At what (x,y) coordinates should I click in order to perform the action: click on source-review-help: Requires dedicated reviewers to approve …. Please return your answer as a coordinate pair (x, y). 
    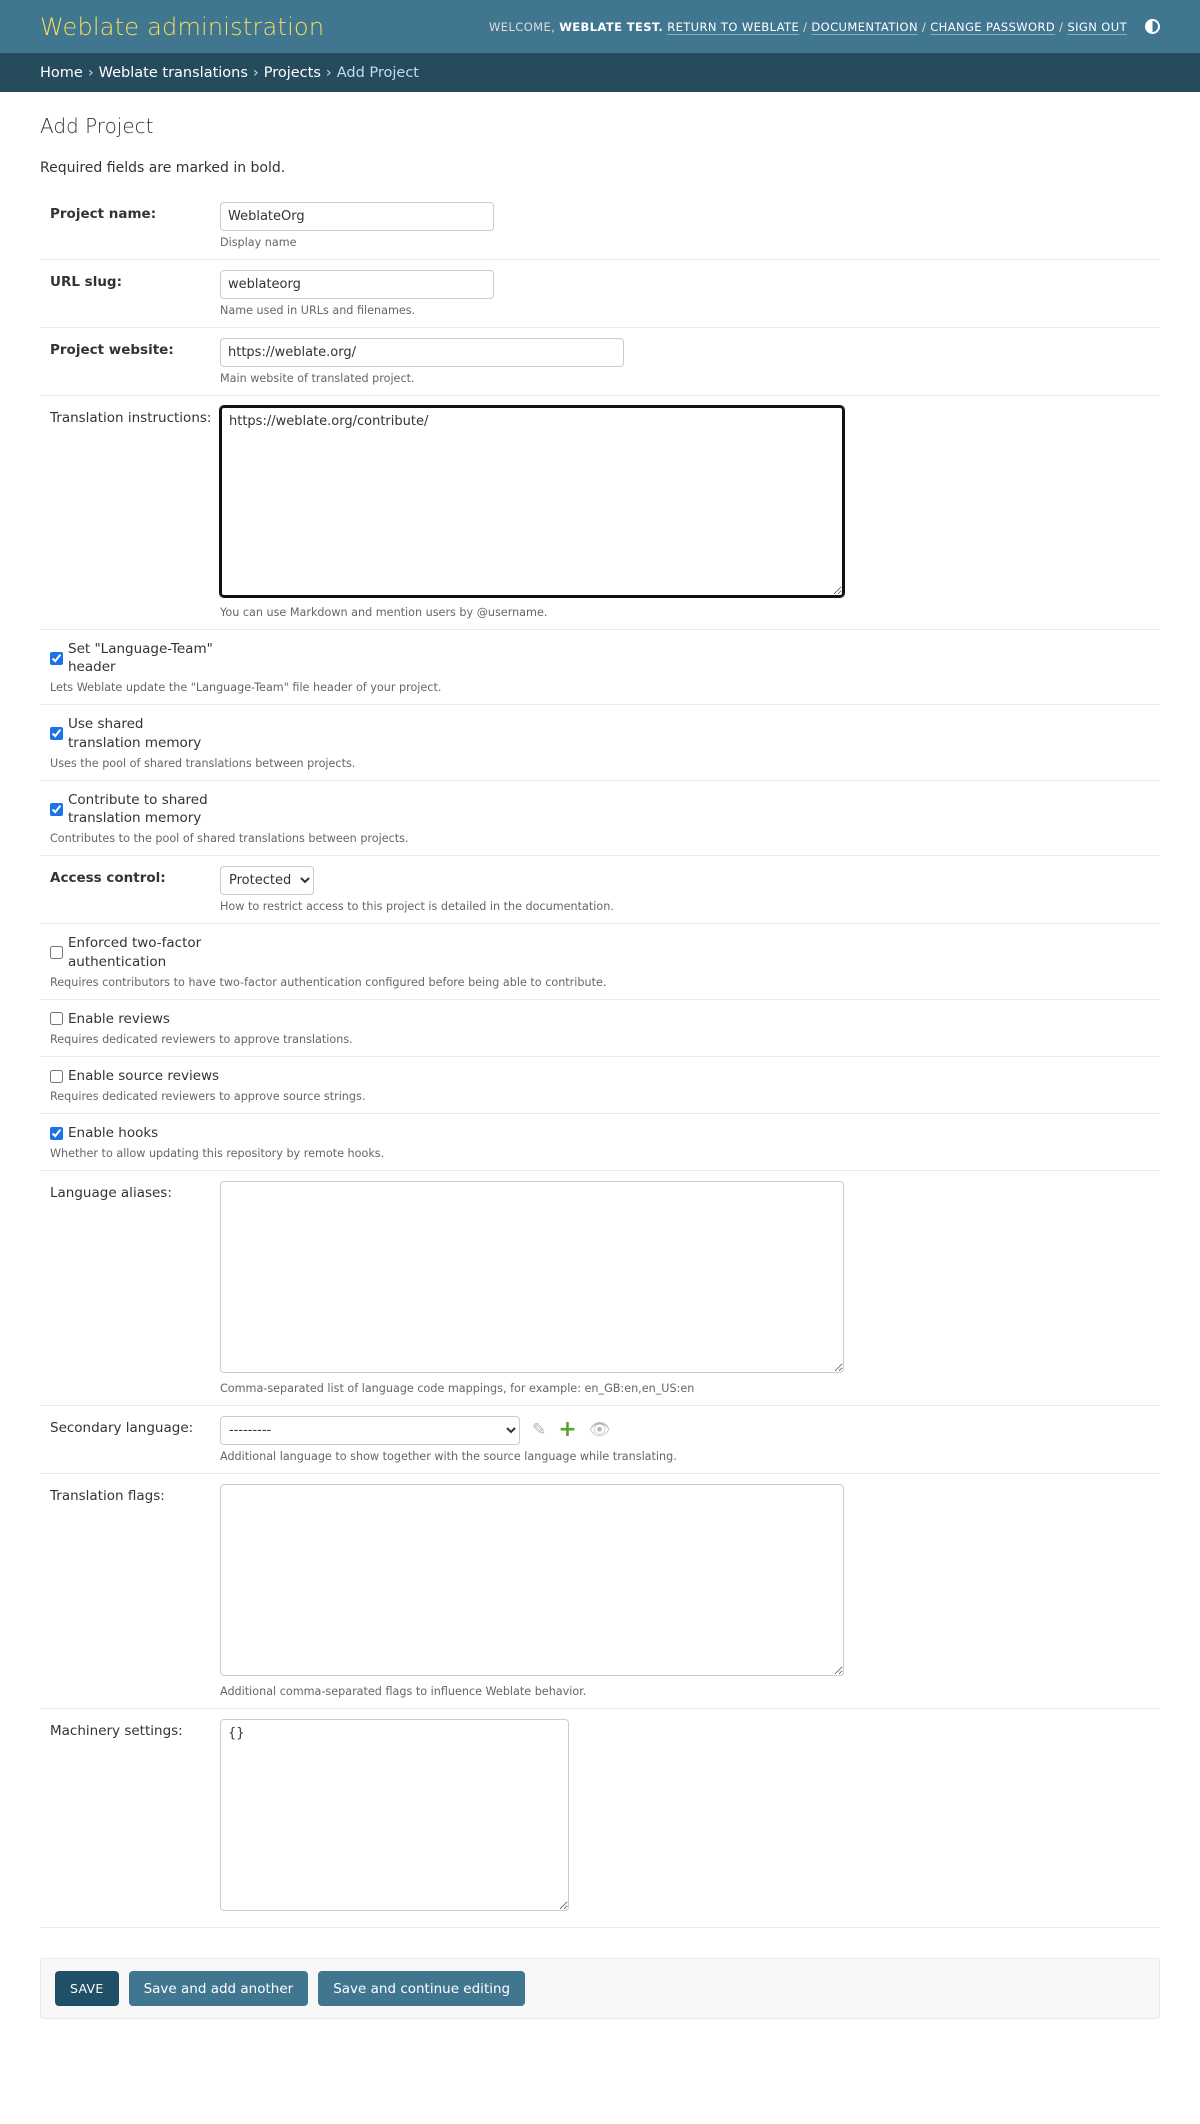
    Looking at the image, I should click on (208, 1097).